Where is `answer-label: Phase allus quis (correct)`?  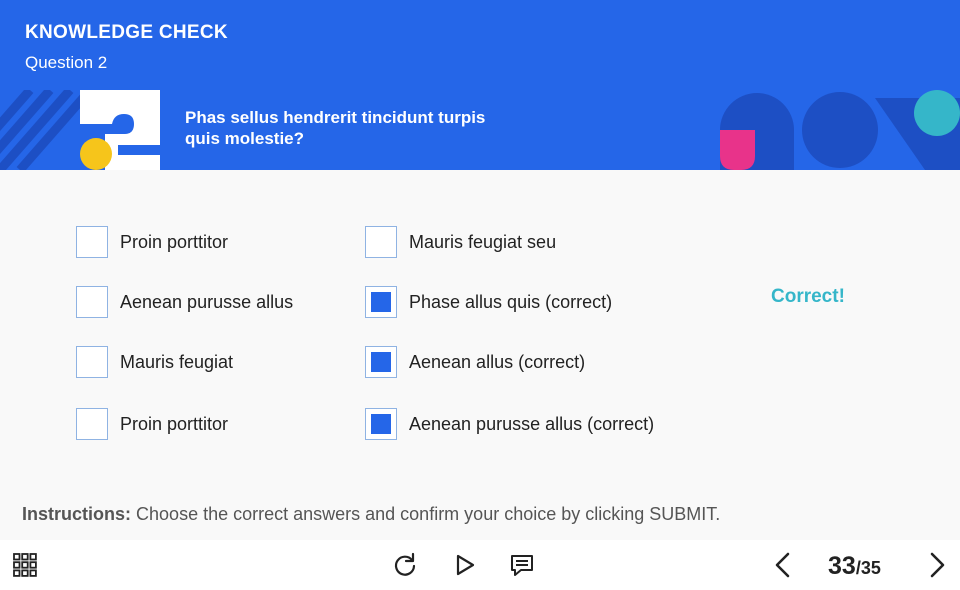 answer-label: Phase allus quis (correct) is located at coordinates (511, 301).